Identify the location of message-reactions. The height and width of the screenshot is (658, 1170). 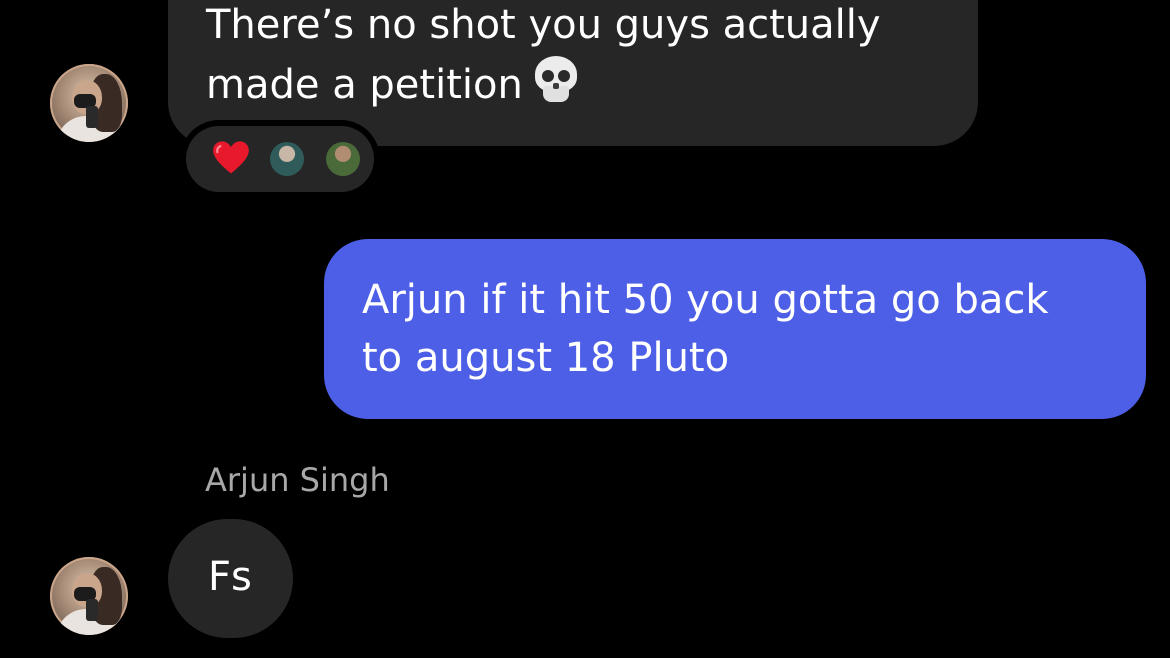
(280, 159).